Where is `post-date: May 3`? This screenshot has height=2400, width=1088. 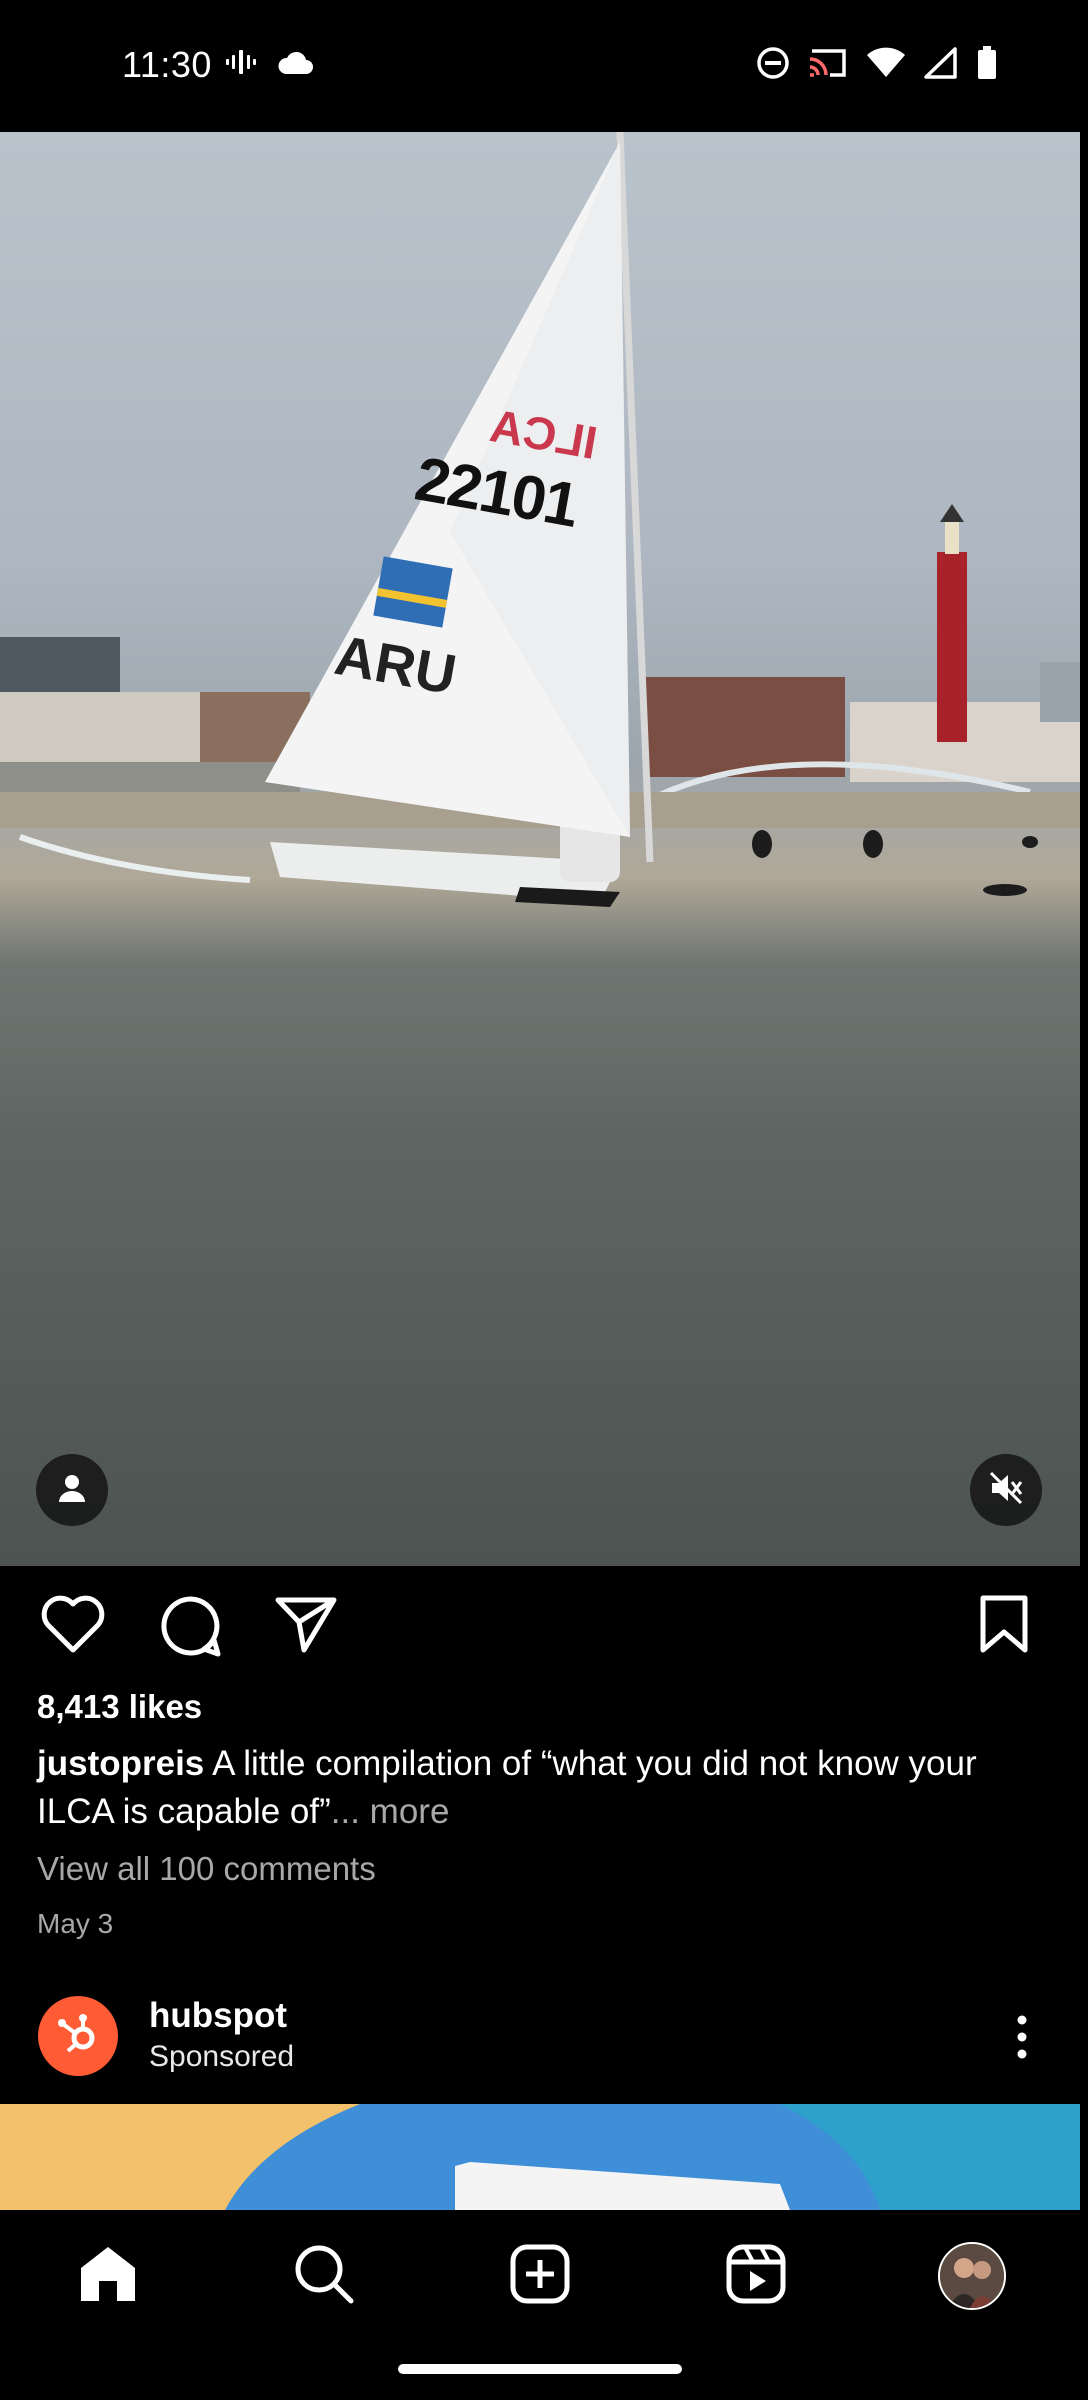
post-date: May 3 is located at coordinates (75, 1923).